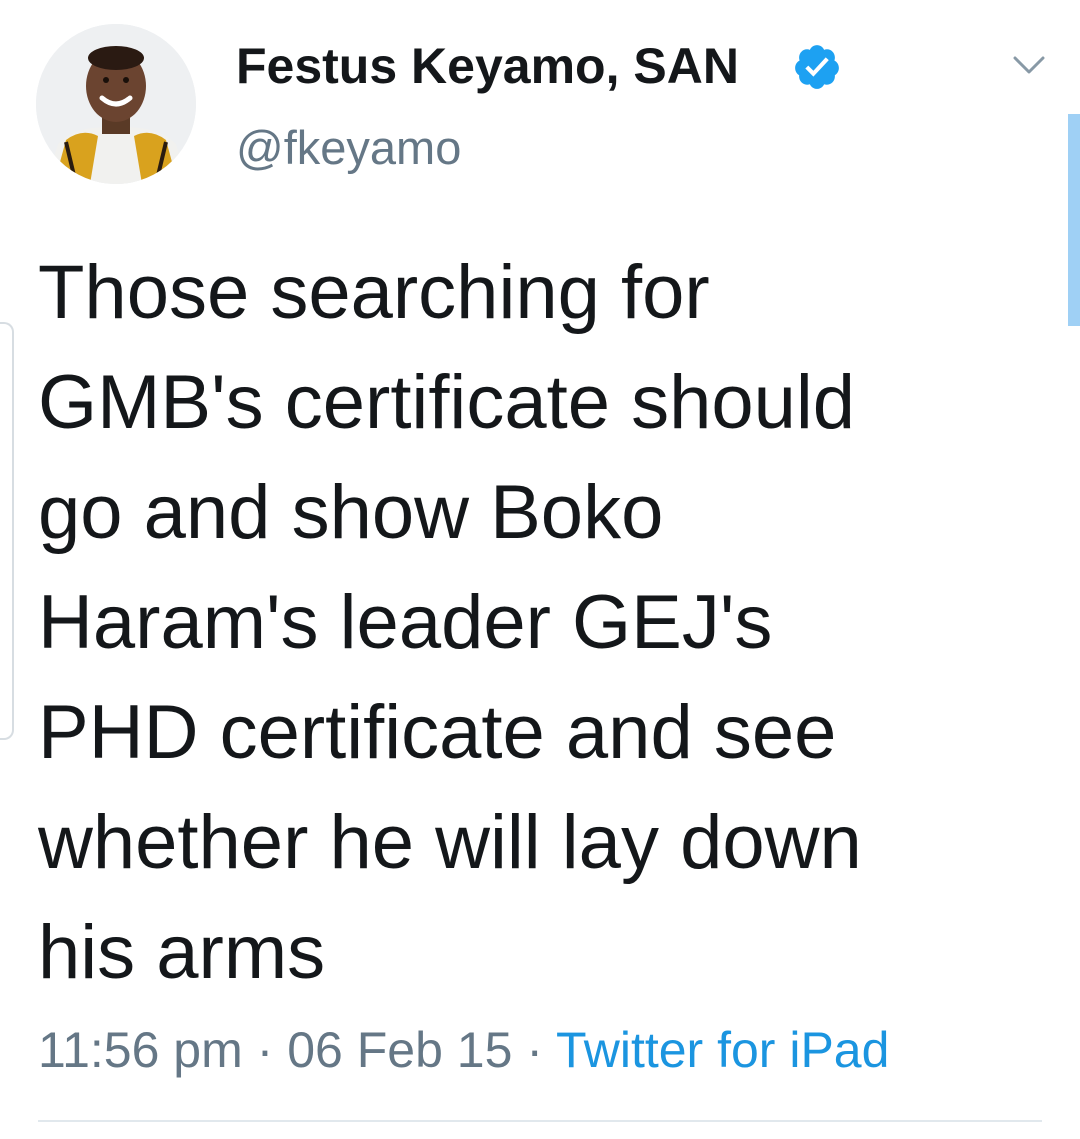  I want to click on divider, so click(540, 1121).